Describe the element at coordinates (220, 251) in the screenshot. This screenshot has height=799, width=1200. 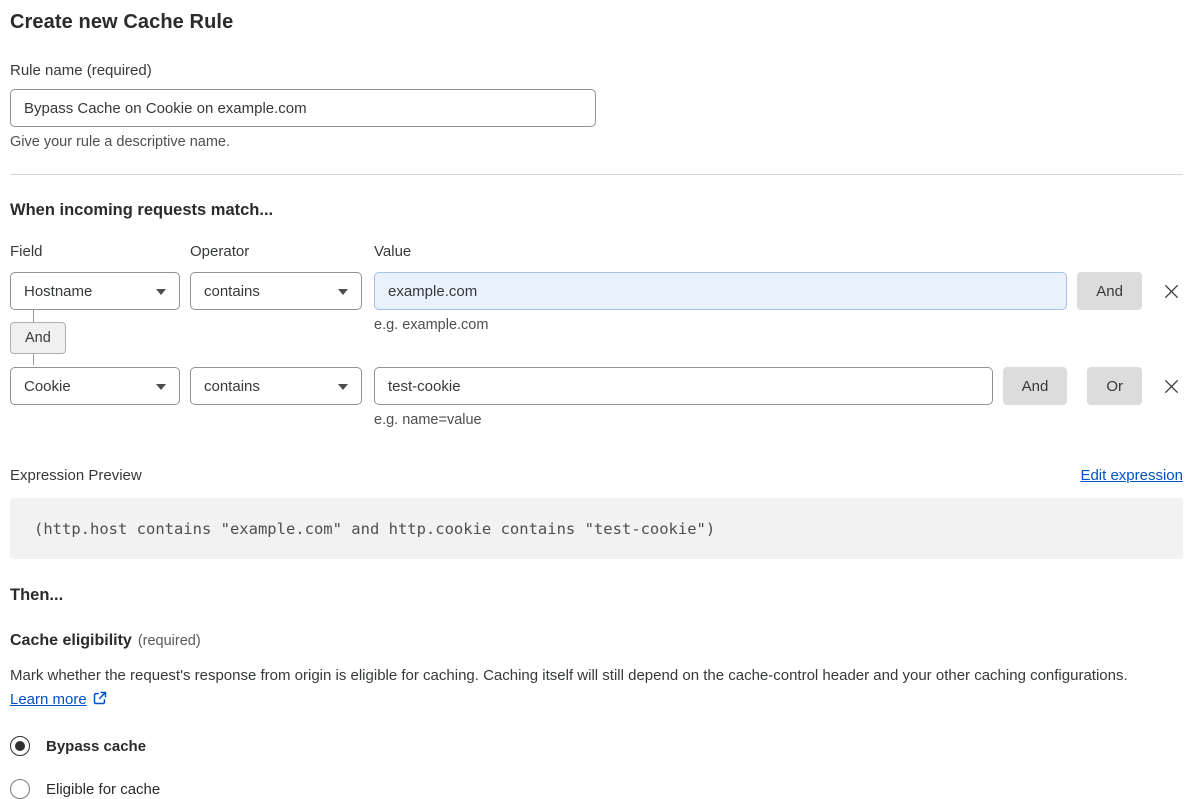
I see `operator-column-label: Operator` at that location.